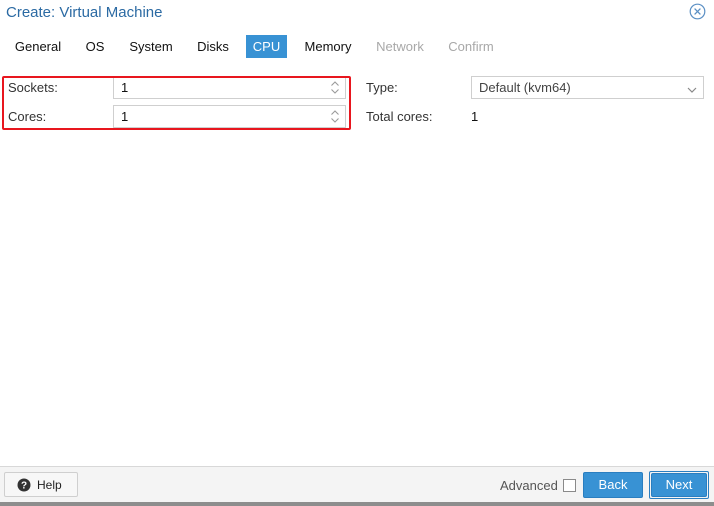 This screenshot has width=714, height=506. I want to click on tab-system: System, so click(151, 46).